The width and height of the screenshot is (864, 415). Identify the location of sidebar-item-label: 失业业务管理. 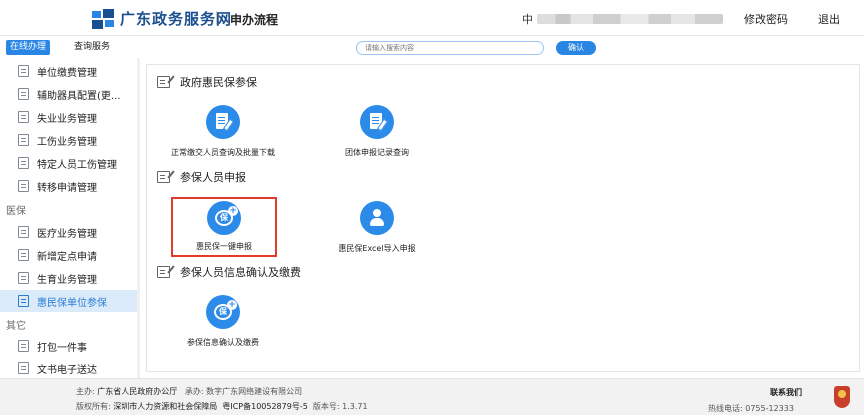
(67, 119).